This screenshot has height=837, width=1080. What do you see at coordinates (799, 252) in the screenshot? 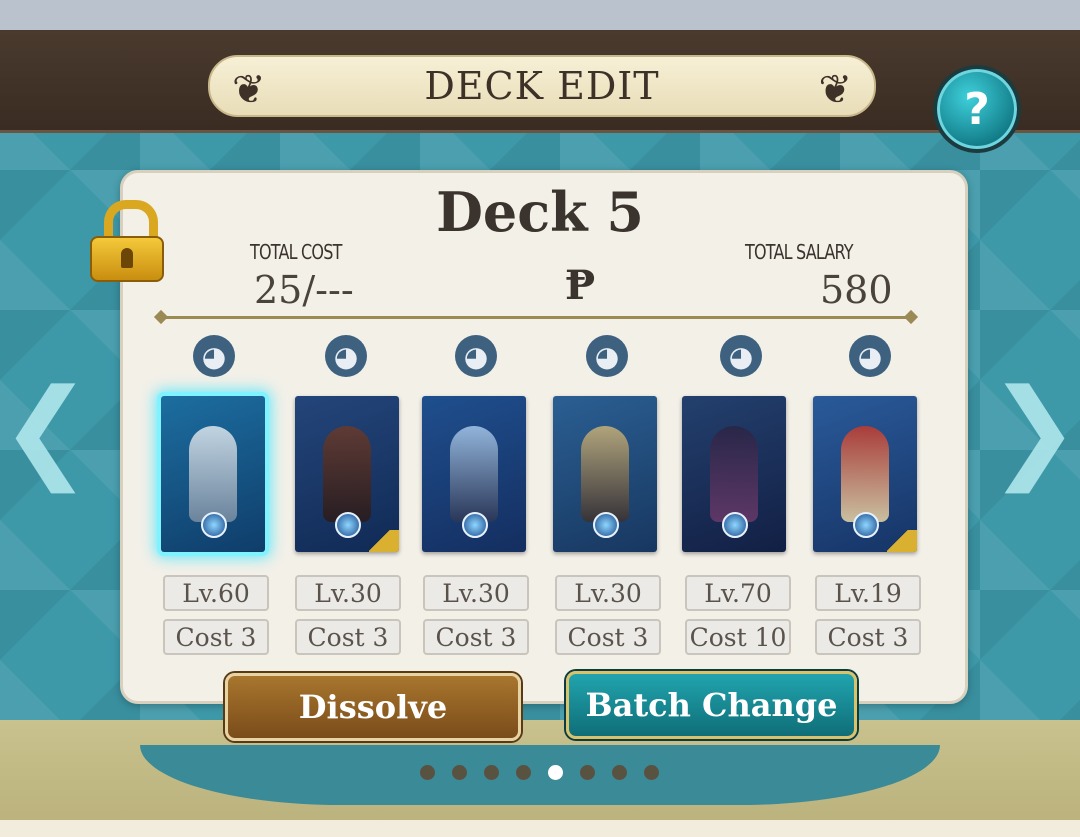
I see `total-salary-label: TOTAL SALARY` at bounding box center [799, 252].